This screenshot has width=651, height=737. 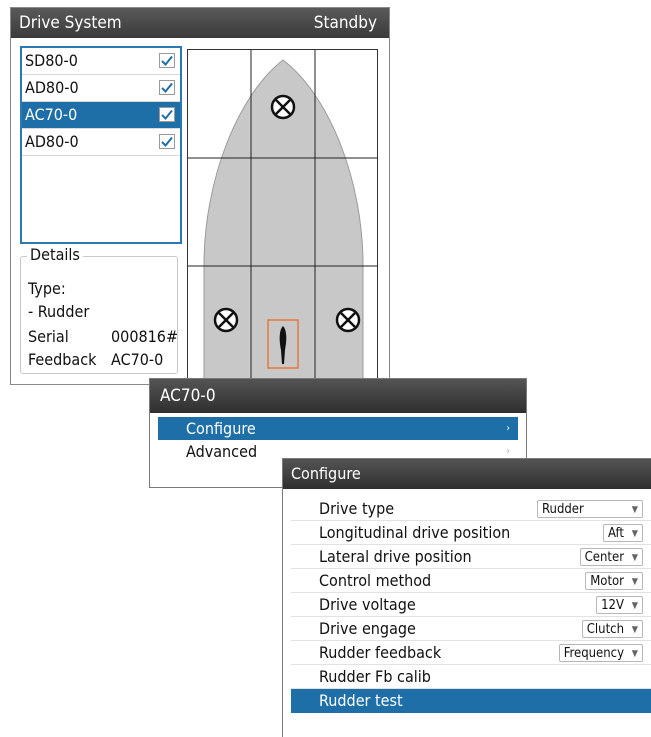 I want to click on setting-label: Drive voltage, so click(x=367, y=604).